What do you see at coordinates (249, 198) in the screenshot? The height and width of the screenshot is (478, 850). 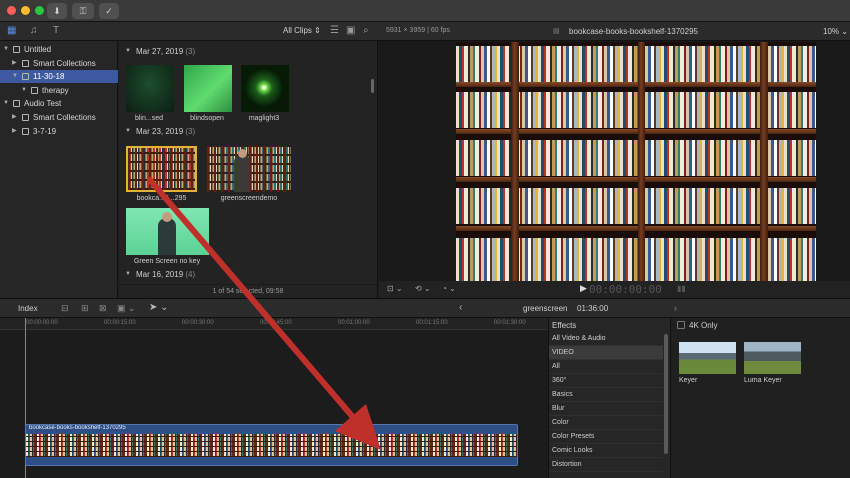 I see `clip-label: greenscreendemo` at bounding box center [249, 198].